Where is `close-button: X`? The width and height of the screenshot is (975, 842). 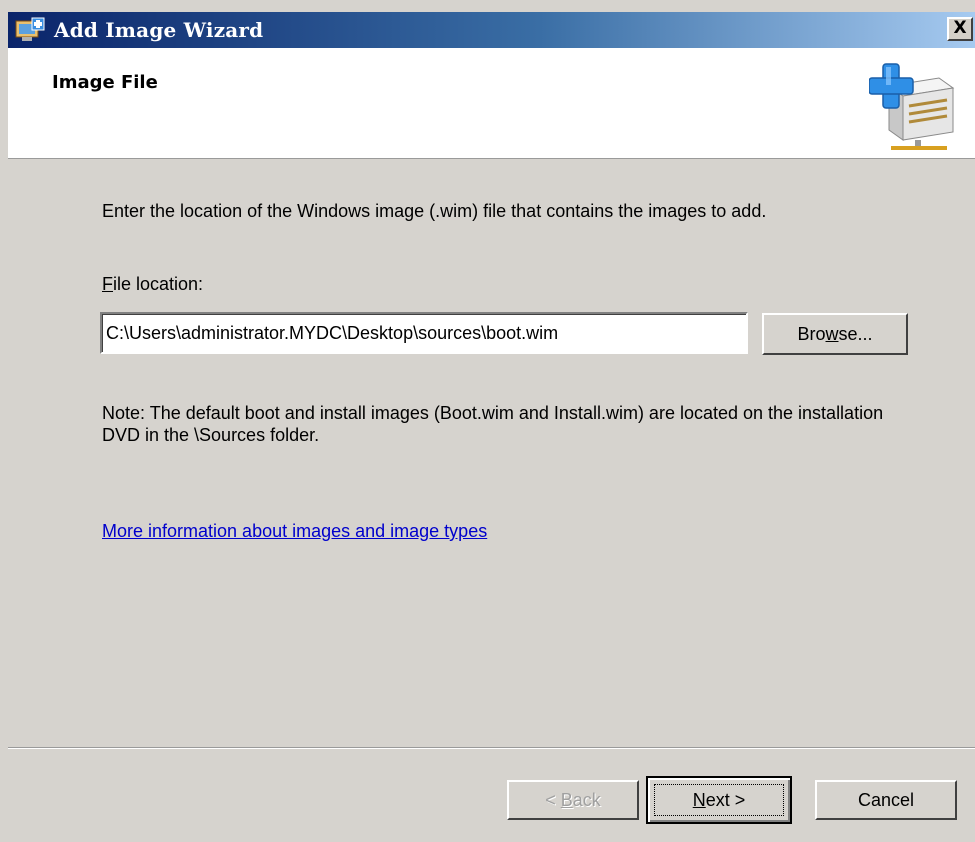 close-button: X is located at coordinates (960, 29).